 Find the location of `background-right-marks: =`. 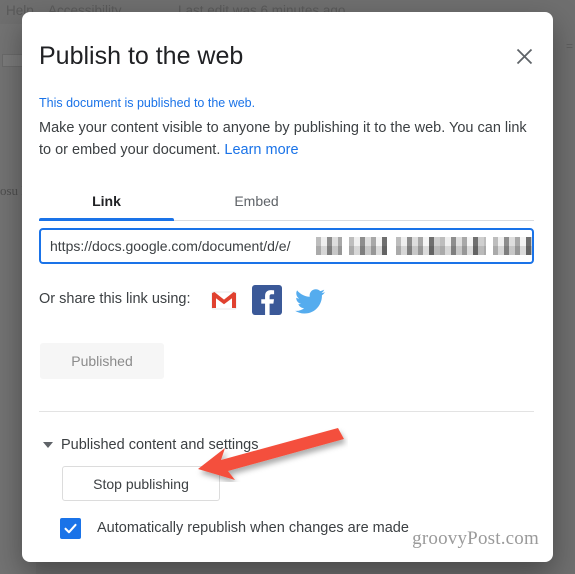

background-right-marks: = is located at coordinates (569, 46).